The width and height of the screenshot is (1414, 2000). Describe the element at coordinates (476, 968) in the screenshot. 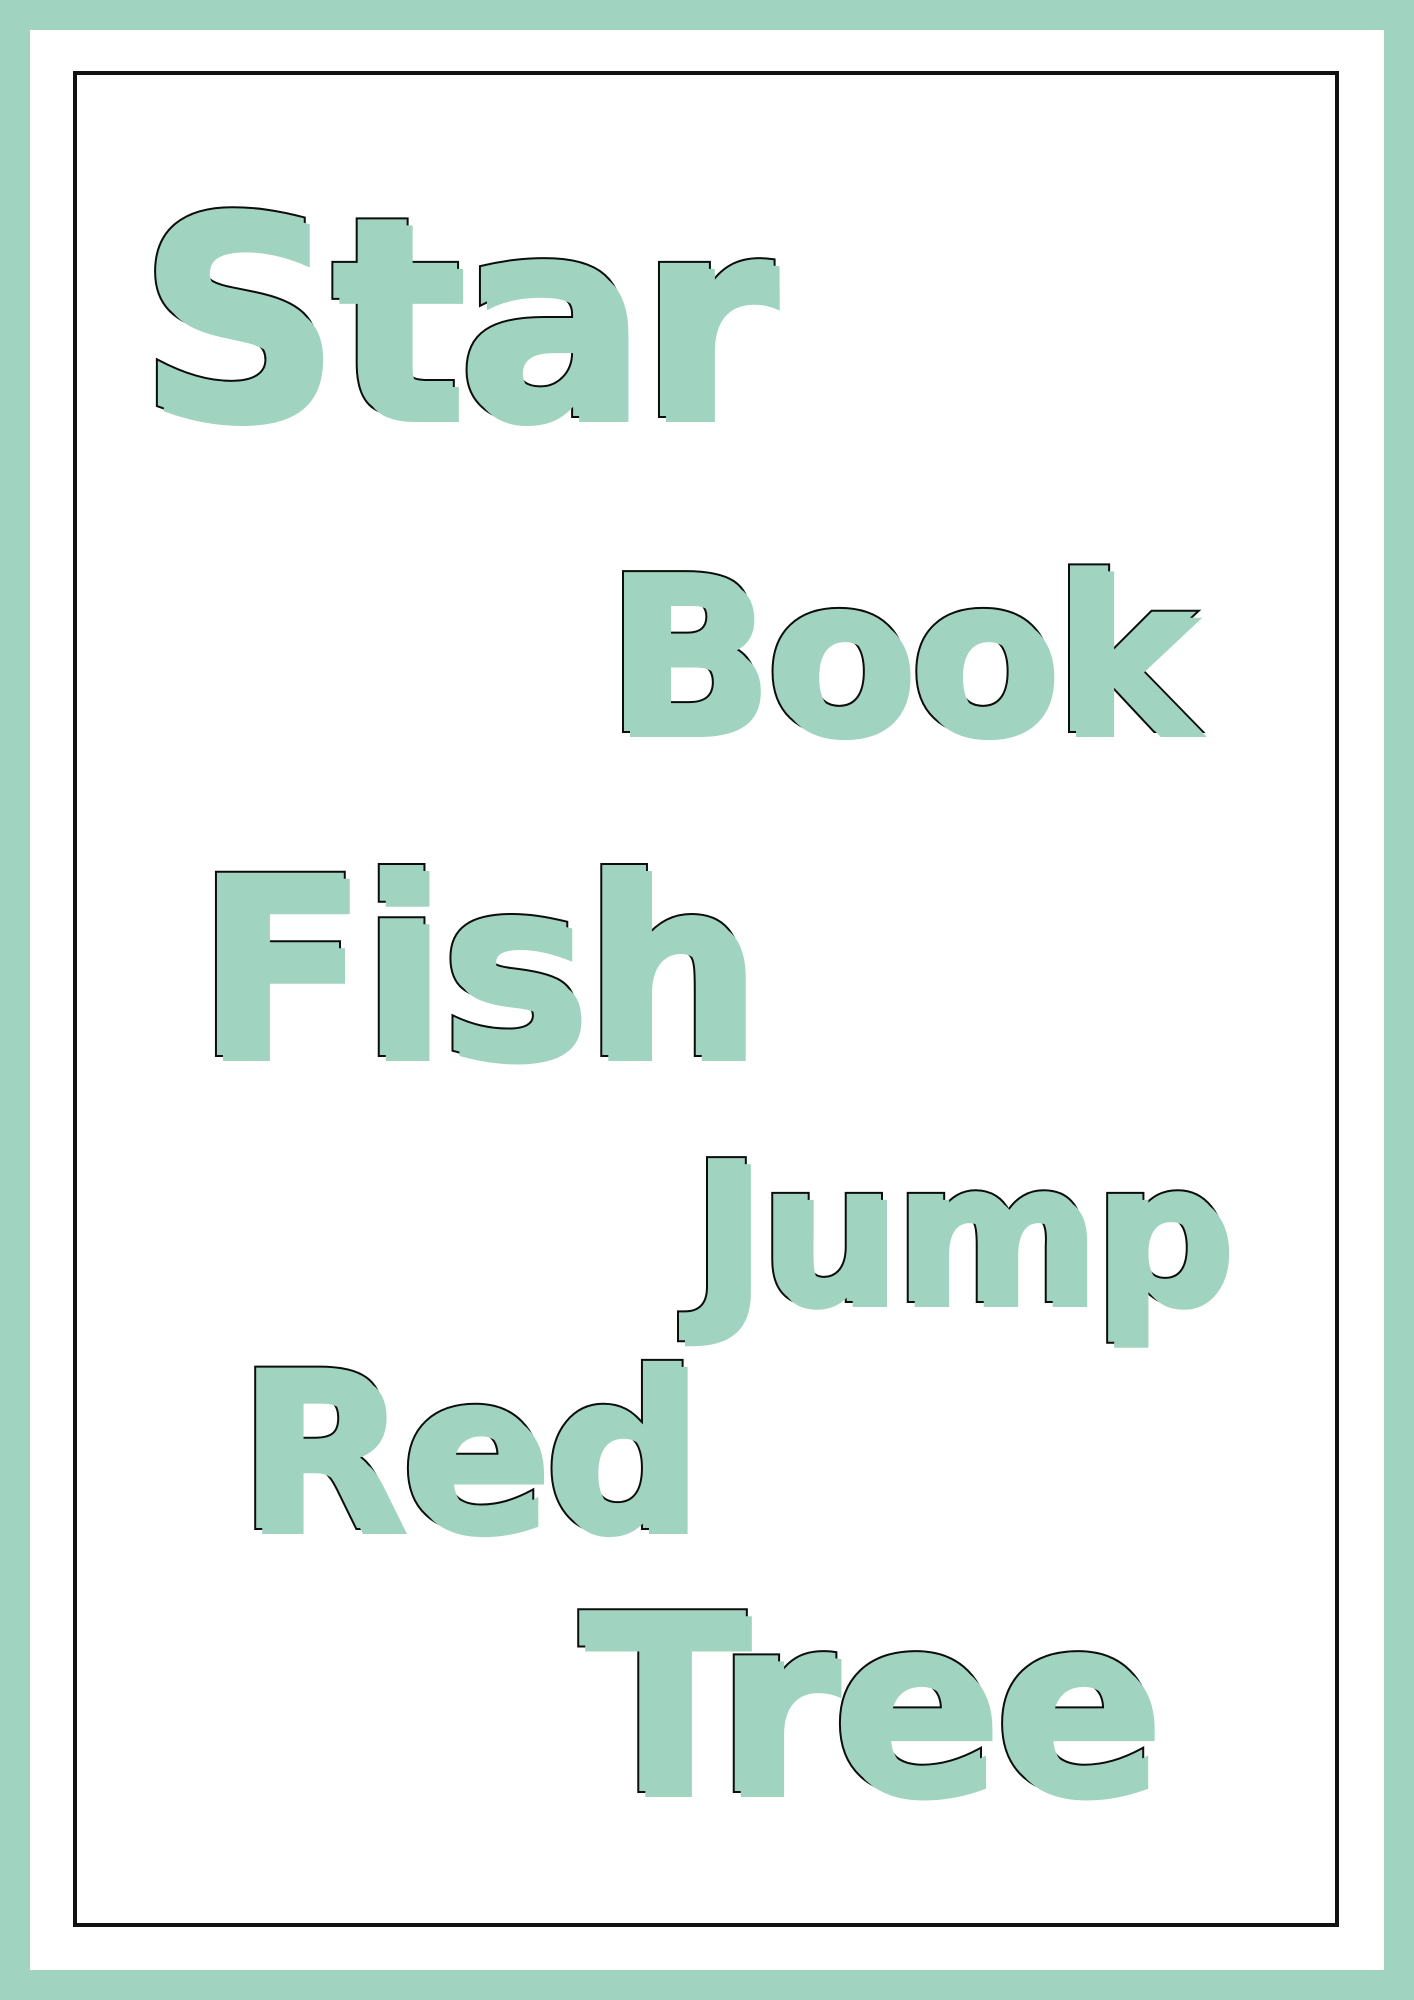

I see `word-fish: Fish` at that location.